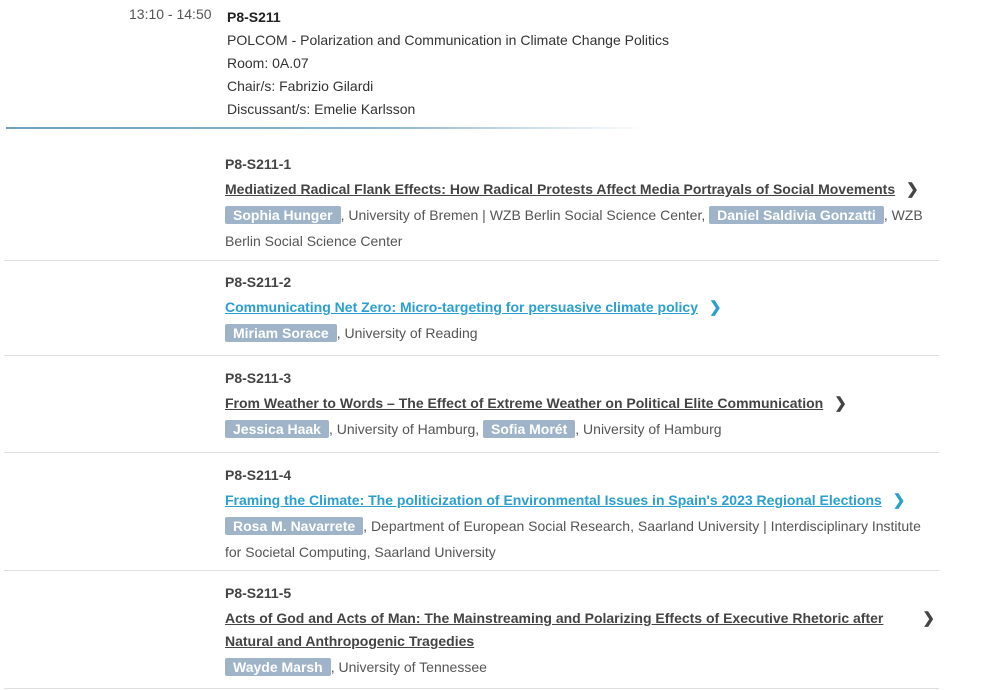 Image resolution: width=1000 pixels, height=690 pixels. Describe the element at coordinates (294, 526) in the screenshot. I see `author-badge: Rosa M. Navarrete` at that location.